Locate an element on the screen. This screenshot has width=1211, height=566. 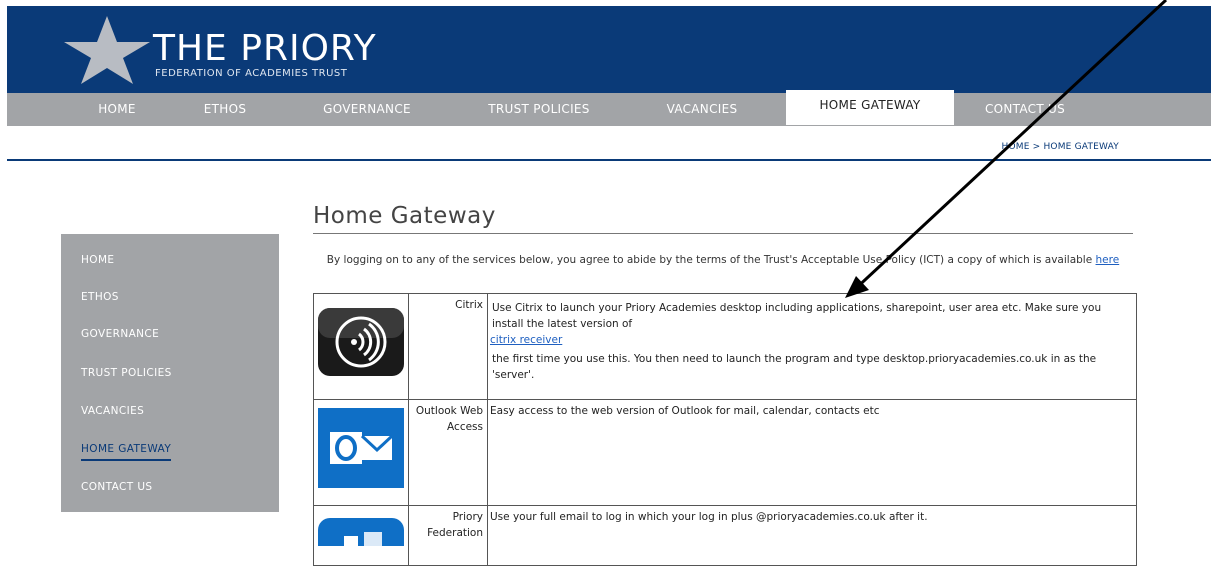
star-logo-icon is located at coordinates (107, 50).